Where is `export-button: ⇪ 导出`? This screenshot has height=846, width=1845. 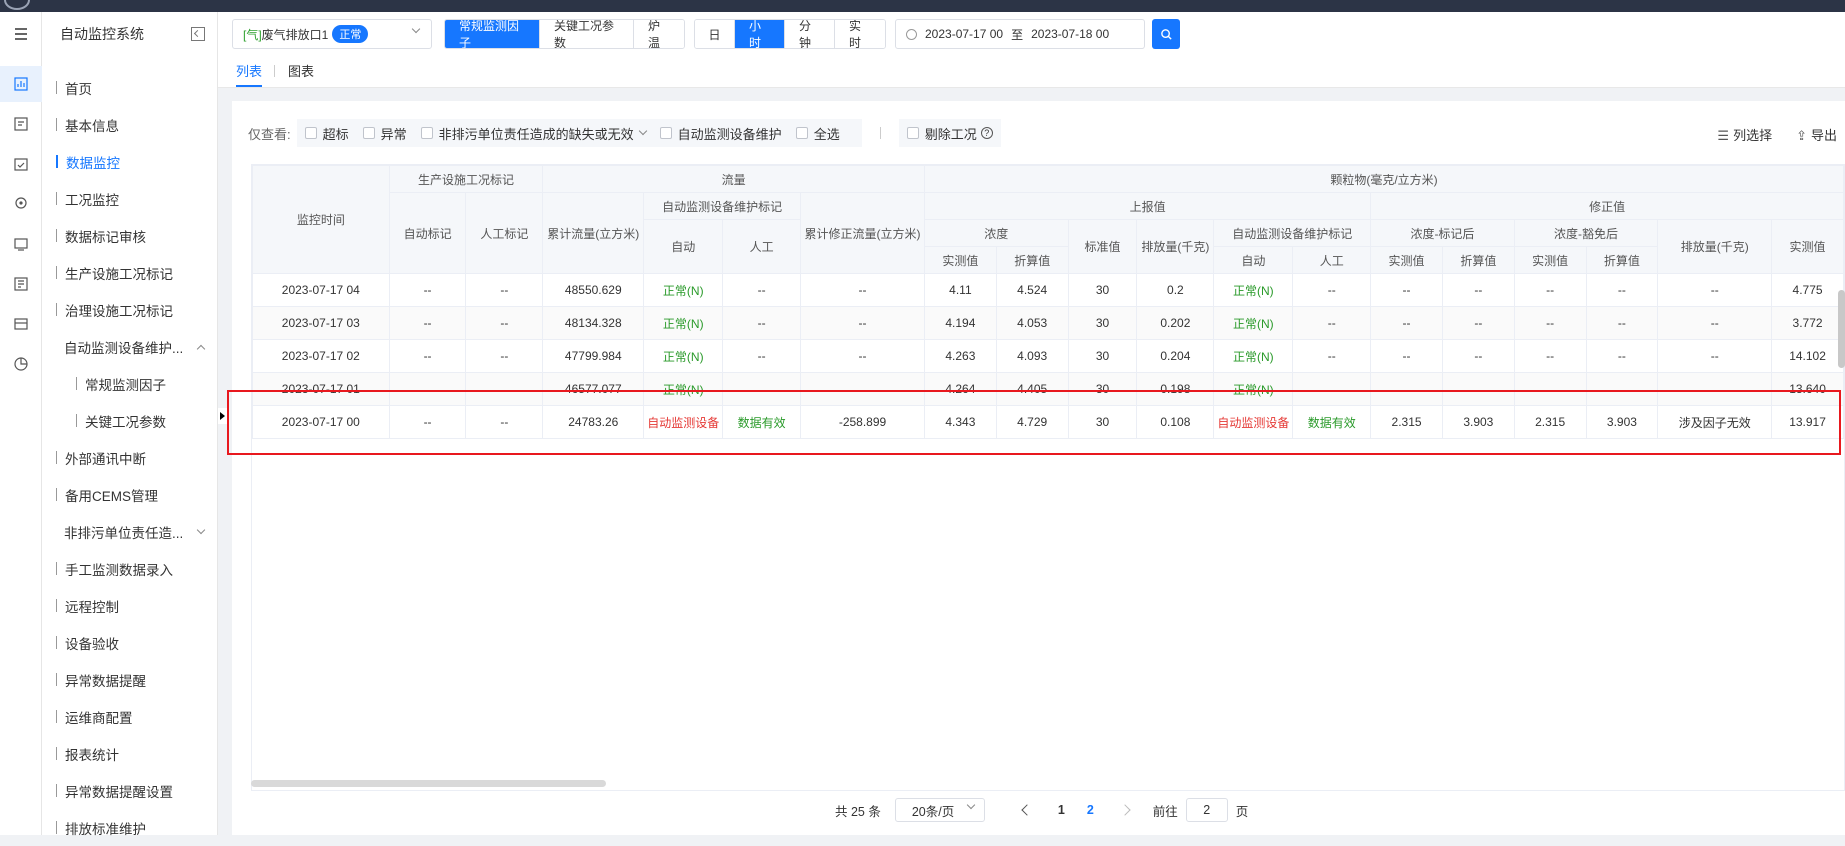
export-button: ⇪ 导出 is located at coordinates (1816, 134).